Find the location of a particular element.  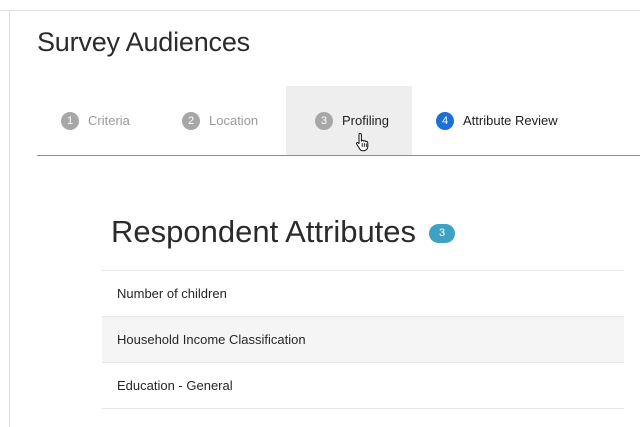

top-divider is located at coordinates (320, 10).